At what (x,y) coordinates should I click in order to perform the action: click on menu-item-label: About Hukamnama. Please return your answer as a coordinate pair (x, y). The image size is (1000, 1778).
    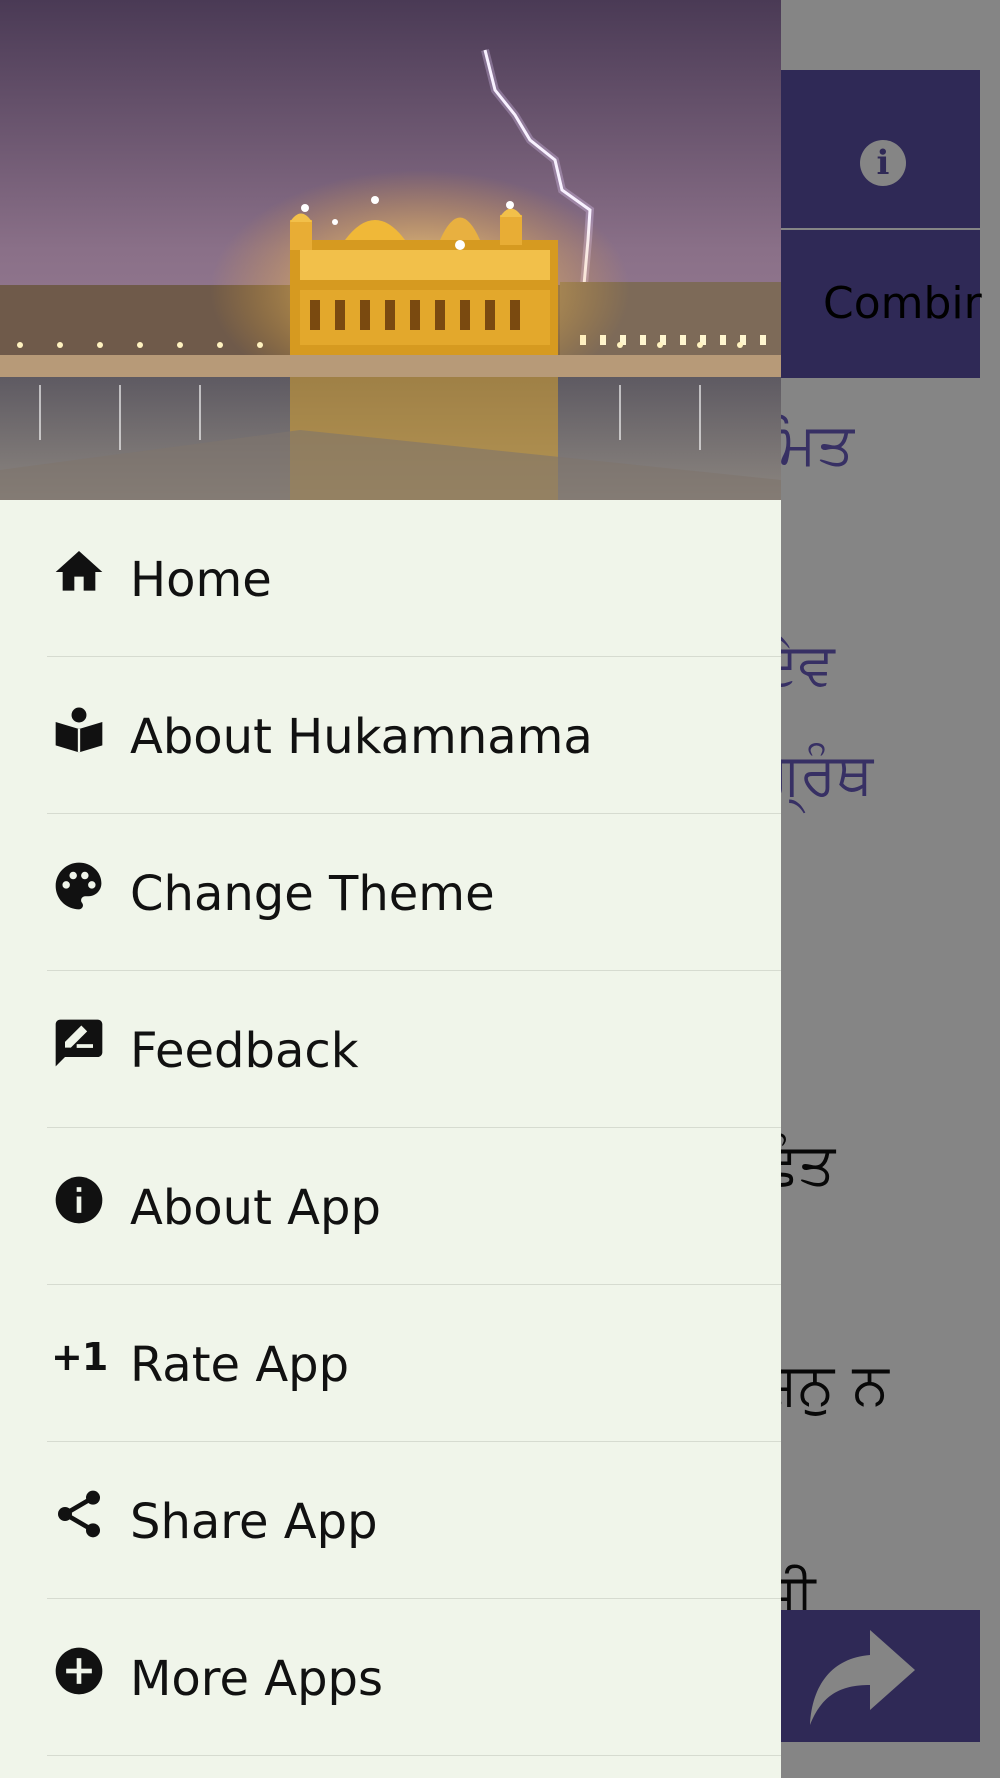
    Looking at the image, I should click on (361, 737).